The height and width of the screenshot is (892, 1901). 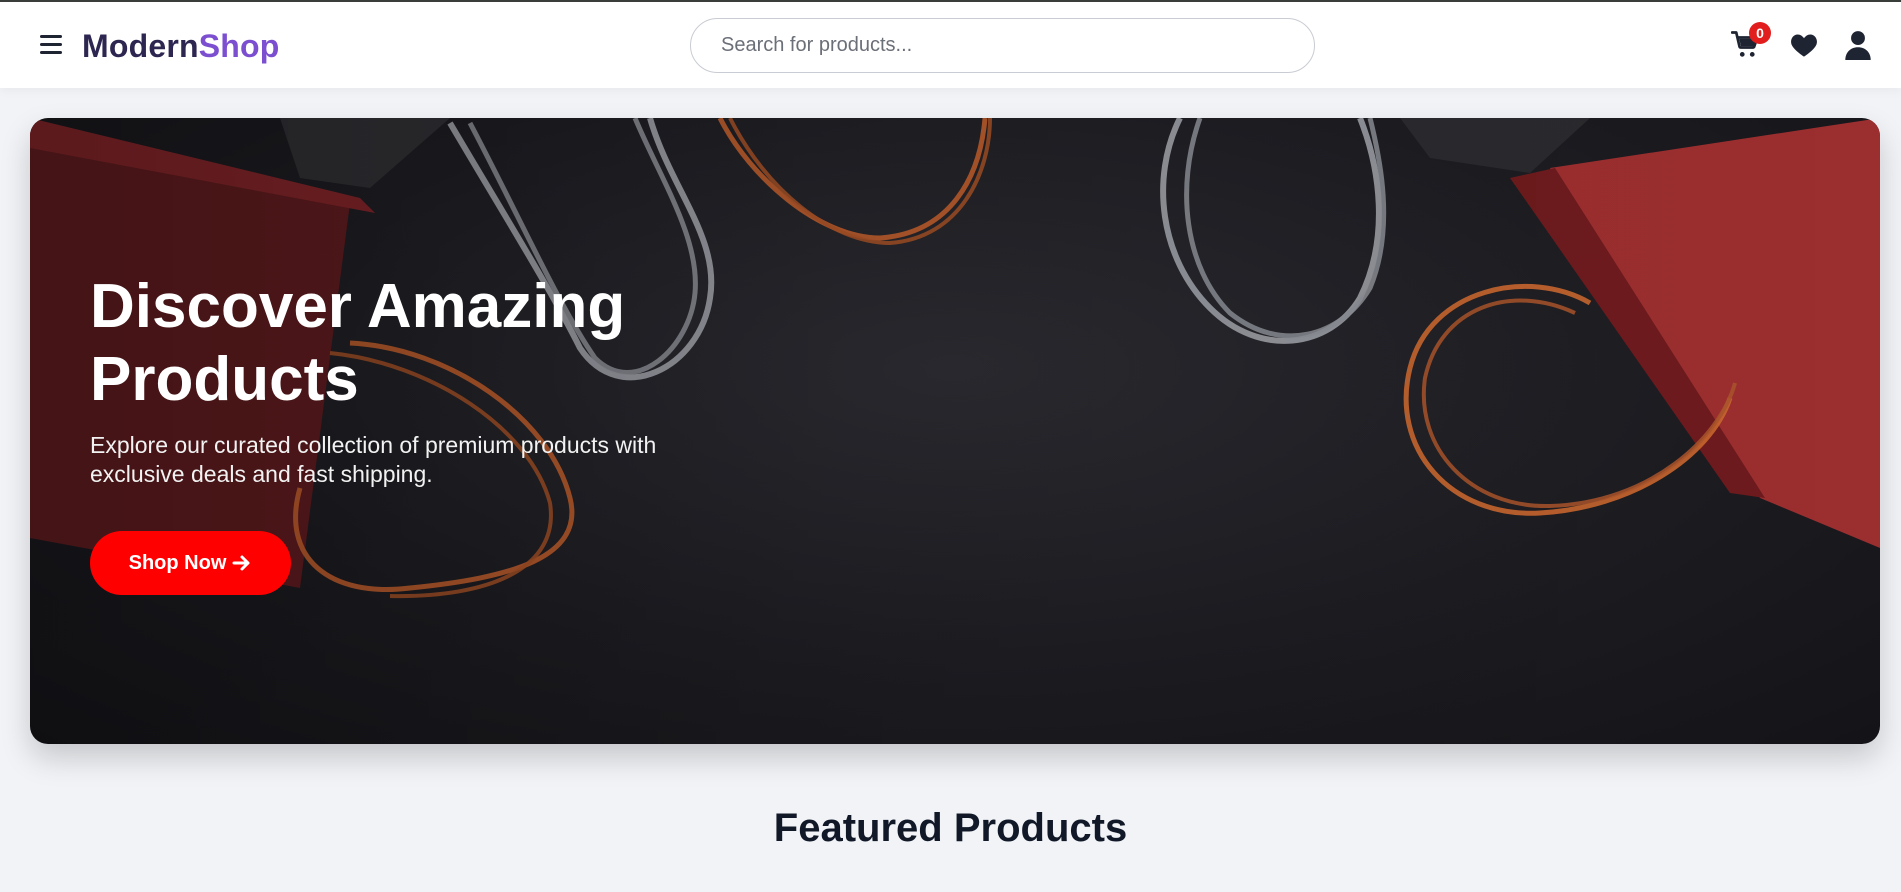 I want to click on menu-icon, so click(x=51, y=45).